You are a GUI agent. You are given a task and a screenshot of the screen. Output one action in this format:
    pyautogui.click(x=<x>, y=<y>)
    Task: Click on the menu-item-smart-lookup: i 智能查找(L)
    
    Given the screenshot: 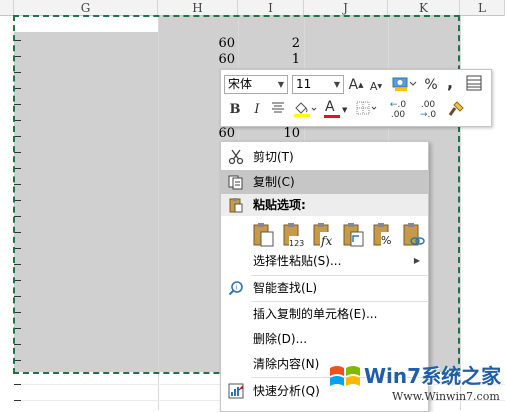 What is the action you would take?
    pyautogui.click(x=324, y=288)
    